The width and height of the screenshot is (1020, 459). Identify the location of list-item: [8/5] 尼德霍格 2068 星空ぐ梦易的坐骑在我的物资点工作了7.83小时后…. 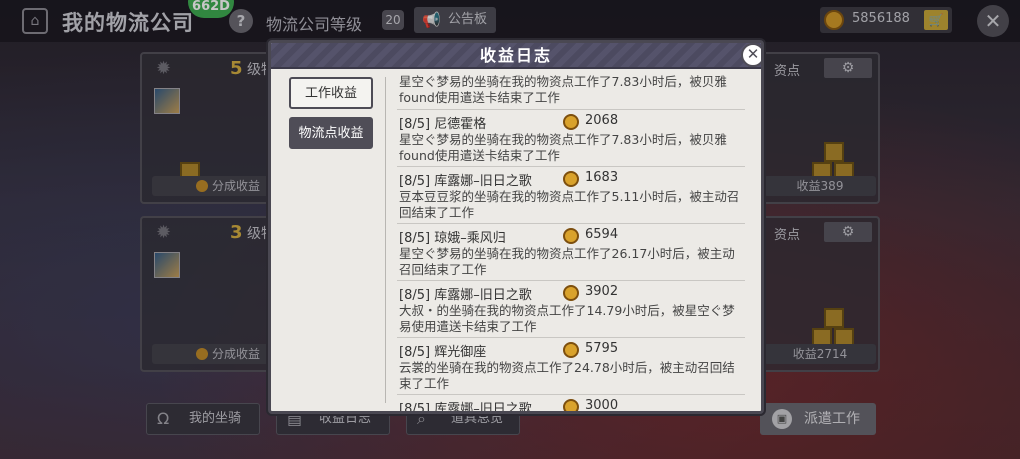
(571, 138).